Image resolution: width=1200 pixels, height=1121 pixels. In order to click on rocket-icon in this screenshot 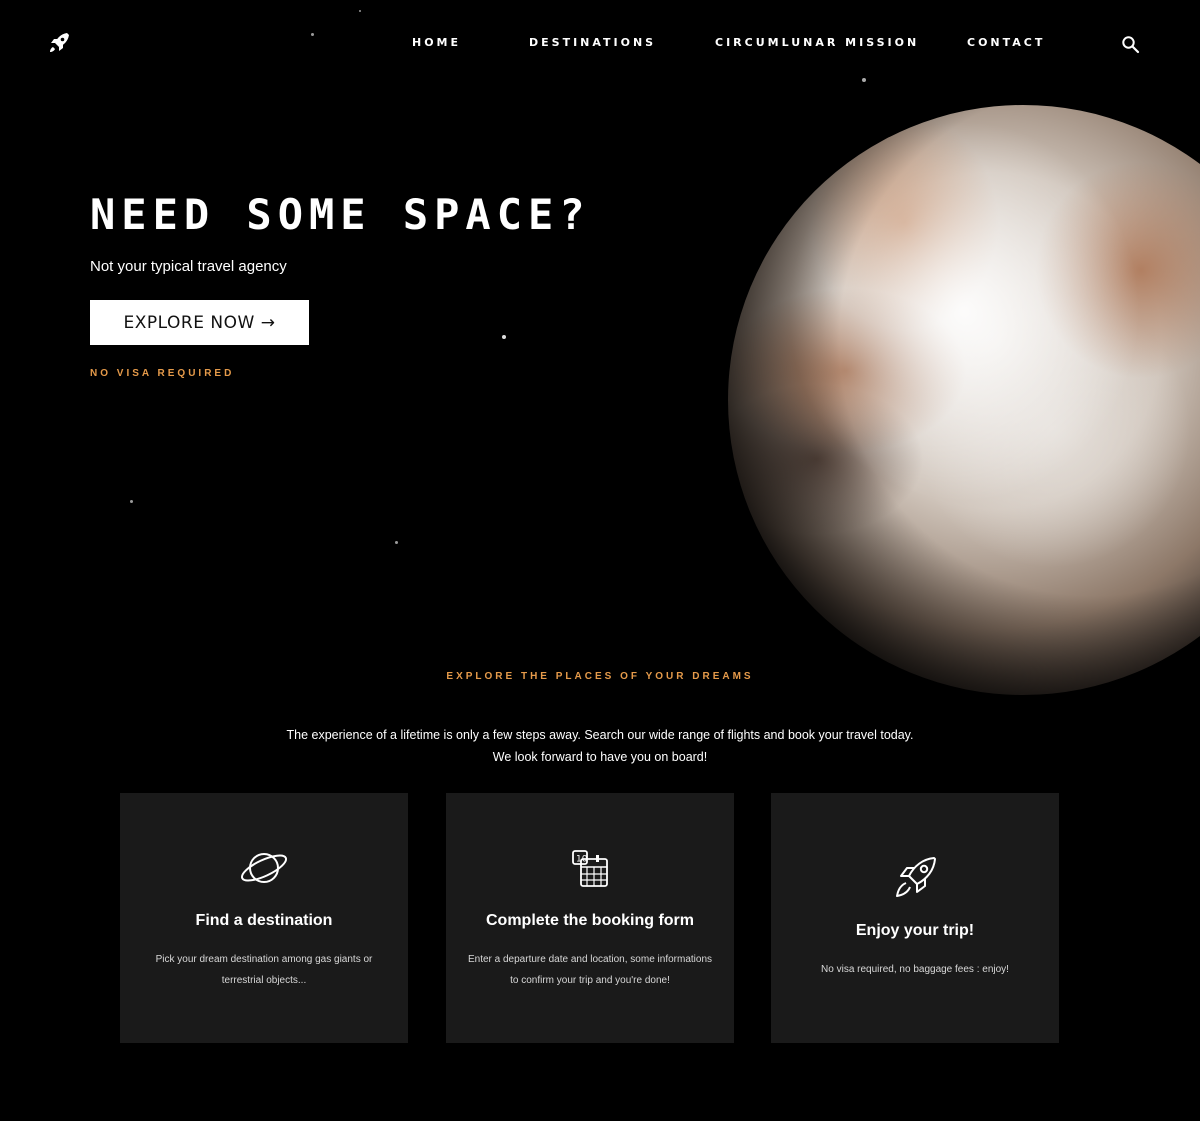, I will do `click(916, 877)`.